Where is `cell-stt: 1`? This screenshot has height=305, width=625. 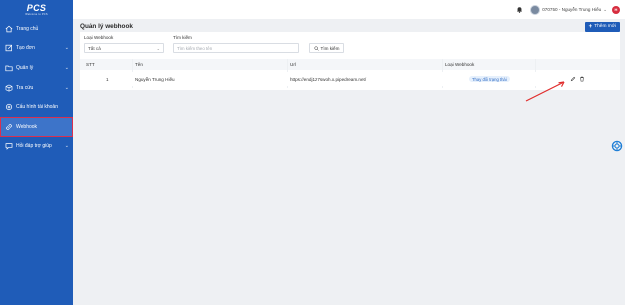
cell-stt: 1 is located at coordinates (107, 79).